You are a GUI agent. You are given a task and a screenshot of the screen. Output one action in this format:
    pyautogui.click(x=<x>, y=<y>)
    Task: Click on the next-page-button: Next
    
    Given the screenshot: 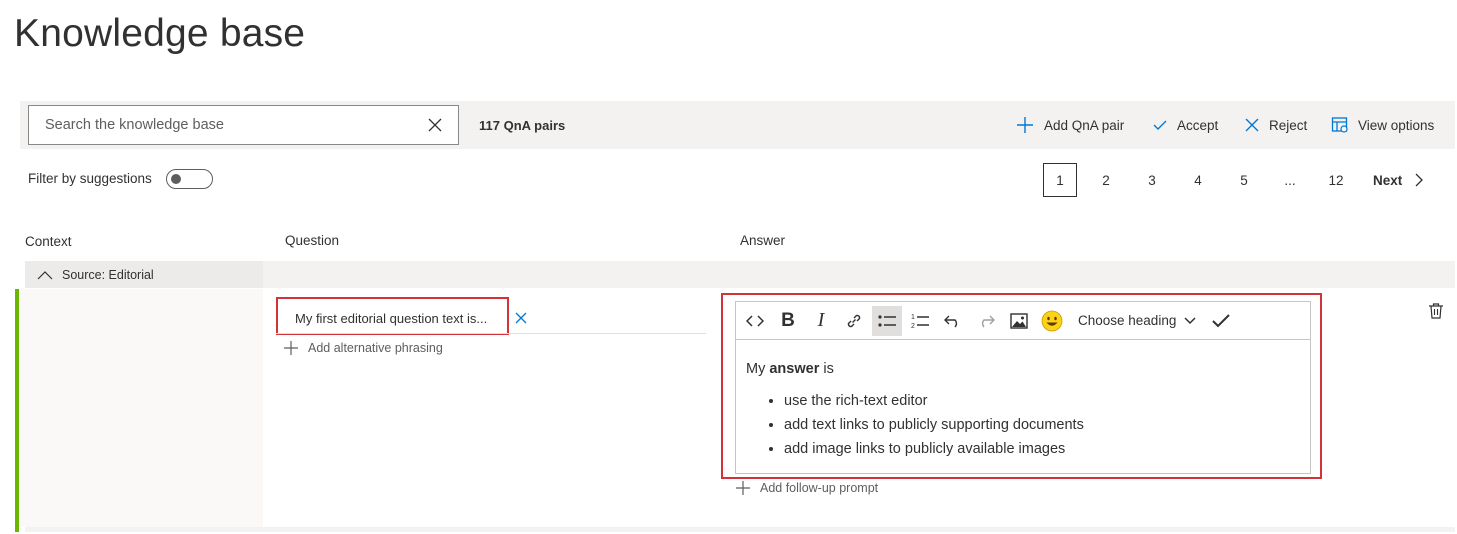 What is the action you would take?
    pyautogui.click(x=1398, y=180)
    